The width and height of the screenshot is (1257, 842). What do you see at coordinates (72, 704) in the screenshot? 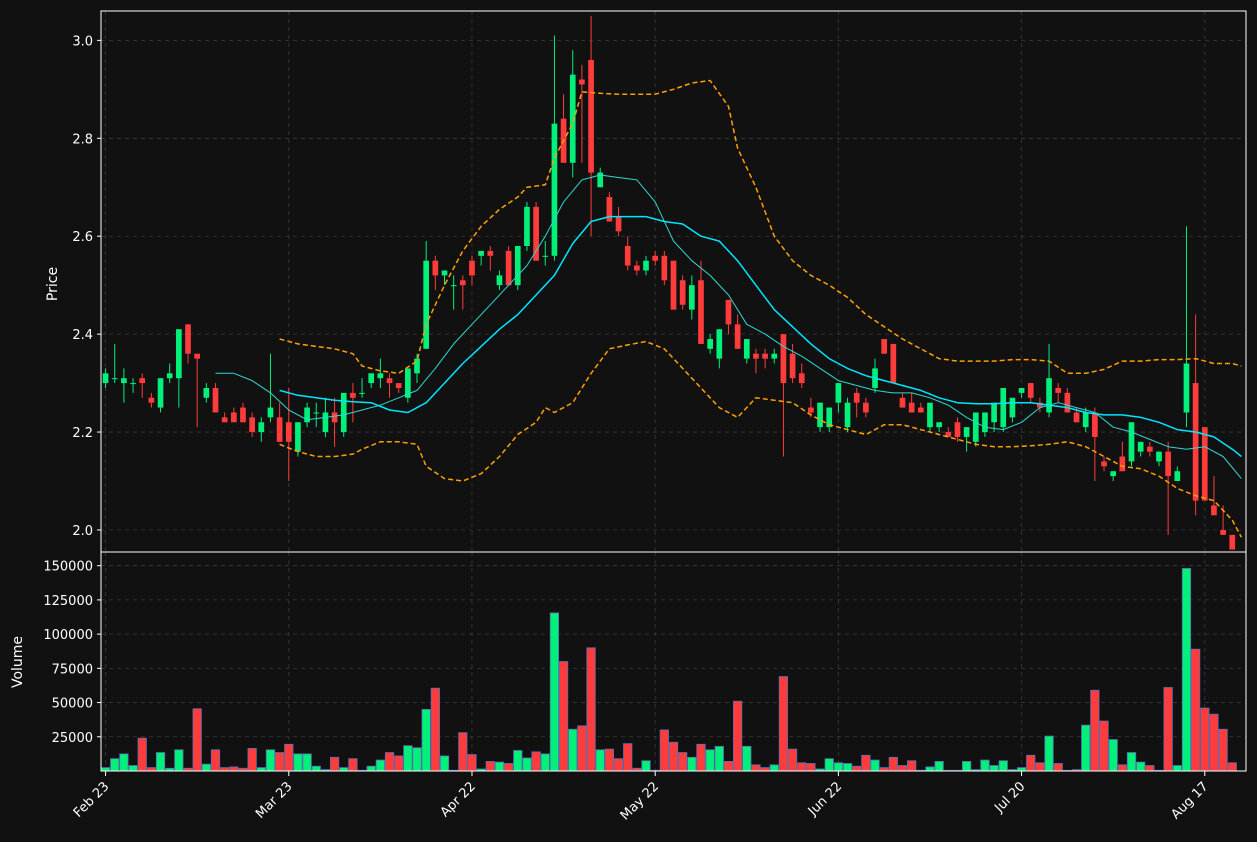
I see `volume-tick-label: 50000` at bounding box center [72, 704].